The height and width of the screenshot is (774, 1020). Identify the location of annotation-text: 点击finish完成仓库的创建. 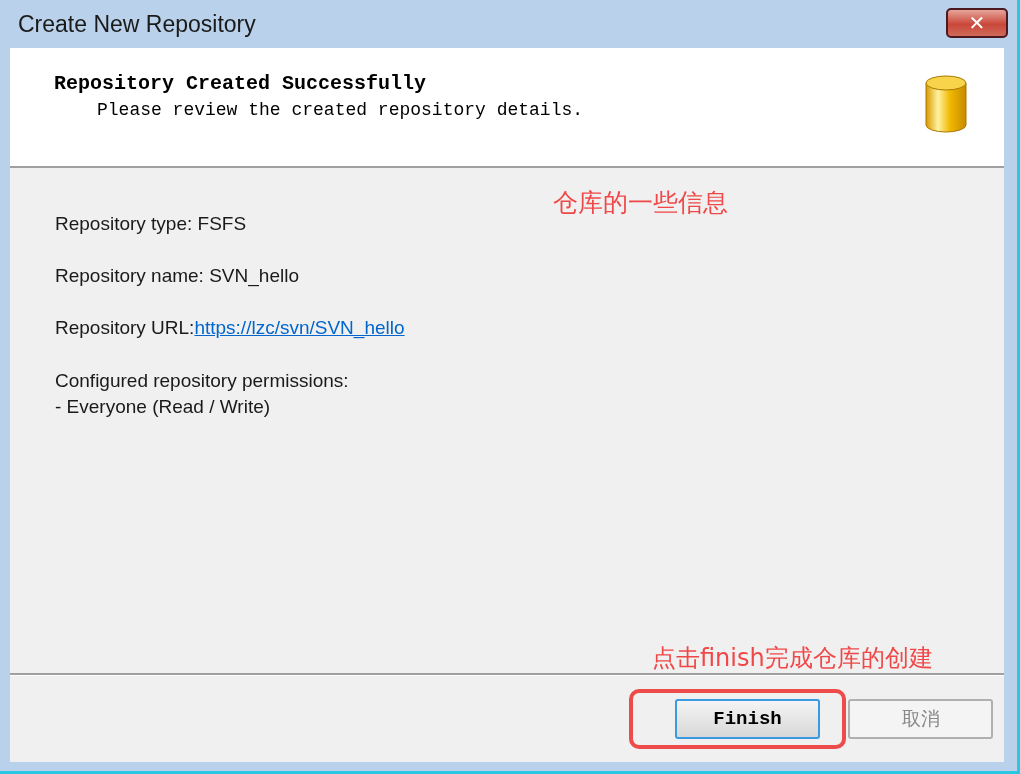
(792, 658).